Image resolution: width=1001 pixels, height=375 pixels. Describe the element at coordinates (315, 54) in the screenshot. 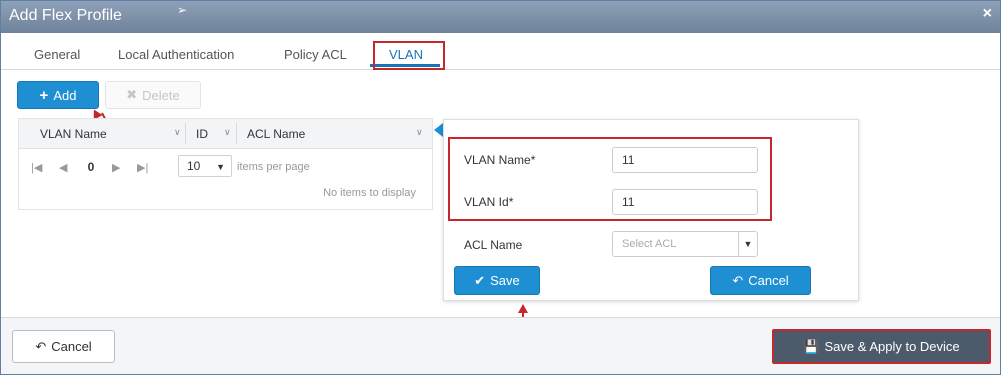

I see `tab-policy-acl: Policy ACL` at that location.